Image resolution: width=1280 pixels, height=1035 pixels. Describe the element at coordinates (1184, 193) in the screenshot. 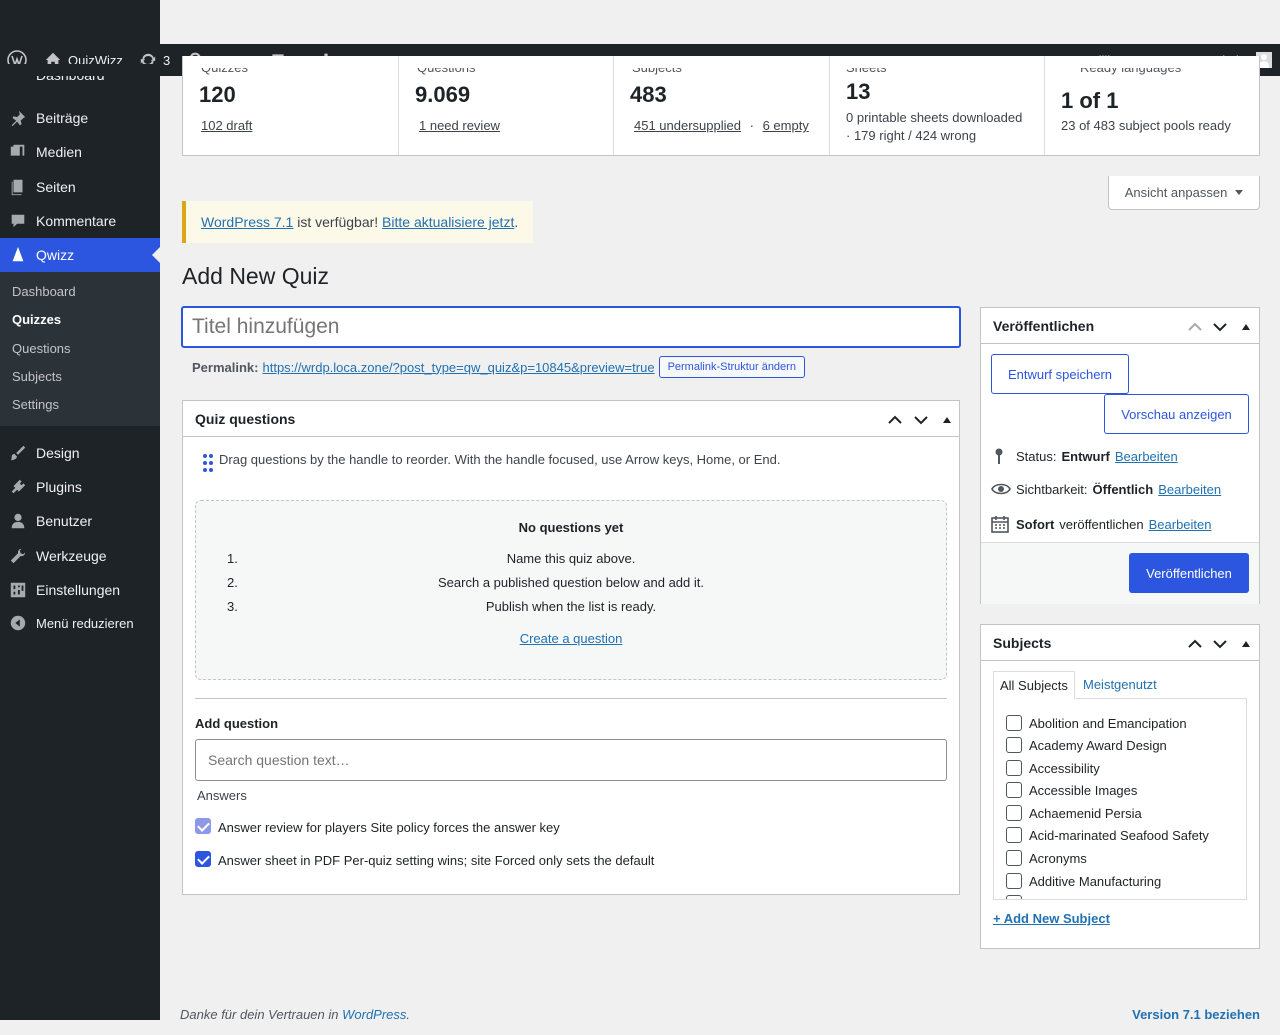

I see `screen-options-button: Ansicht anpassen` at that location.